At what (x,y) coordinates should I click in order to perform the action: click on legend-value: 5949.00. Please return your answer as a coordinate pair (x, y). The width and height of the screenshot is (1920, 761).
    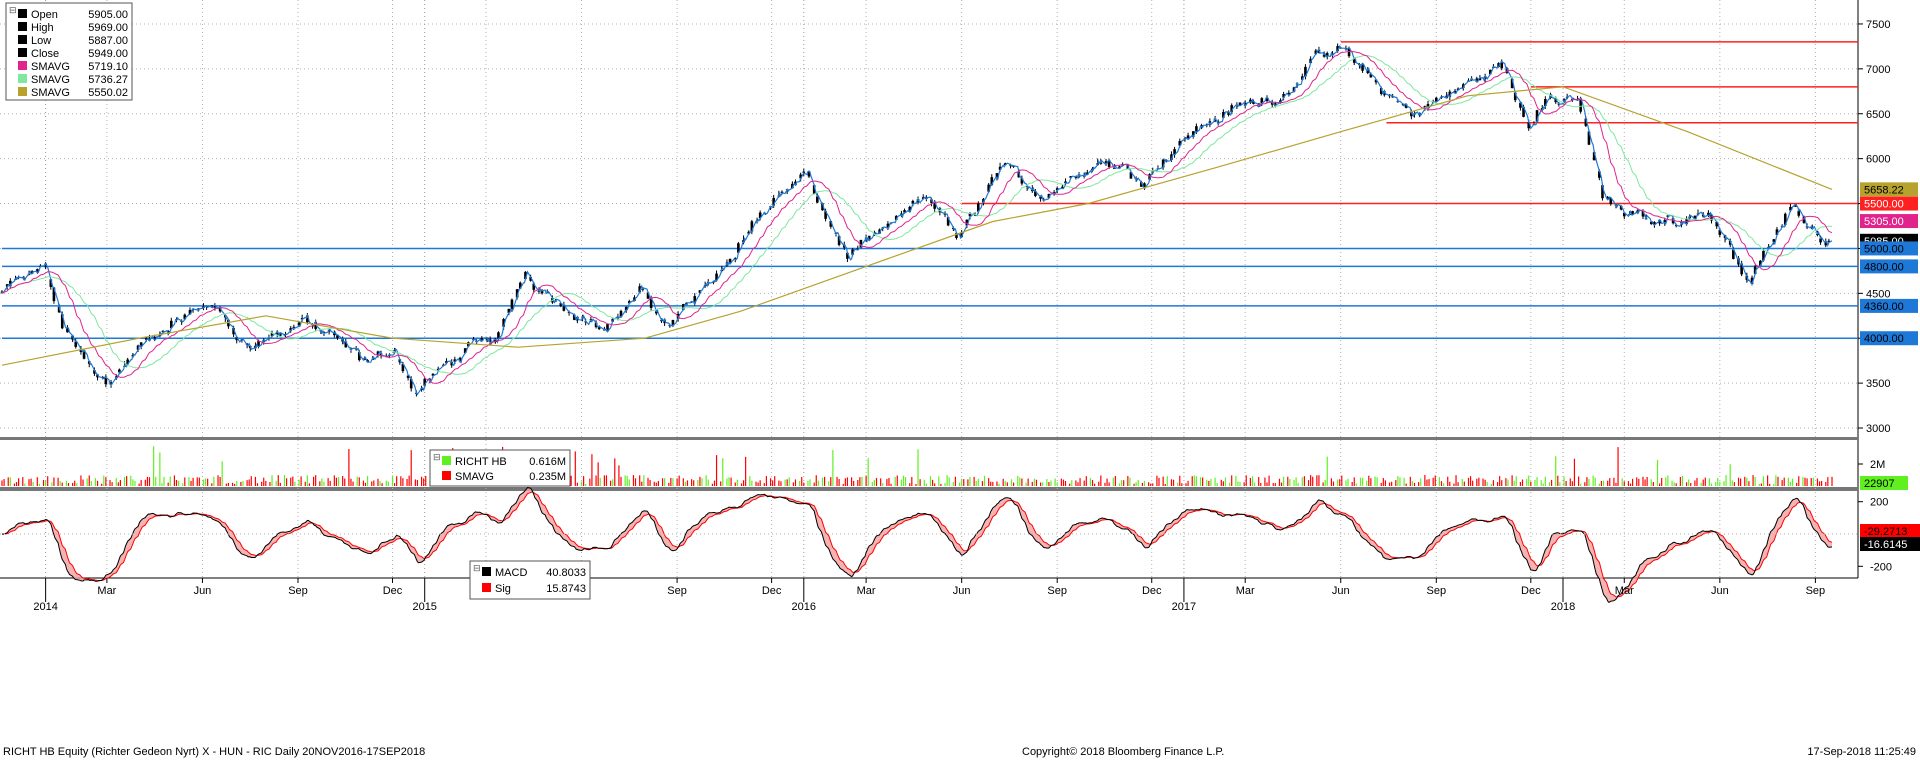
    Looking at the image, I should click on (108, 54).